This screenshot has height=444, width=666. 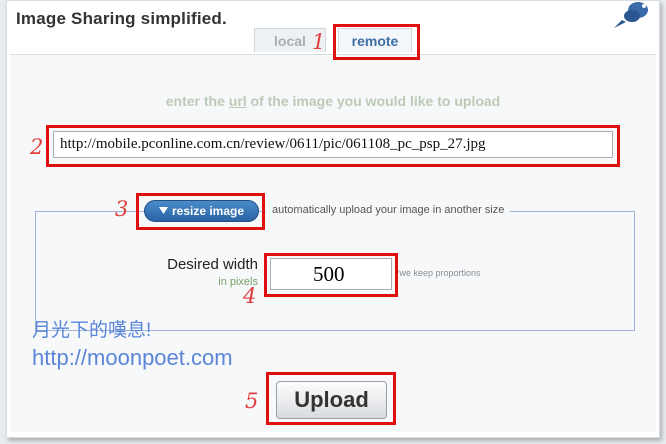 What do you see at coordinates (331, 400) in the screenshot?
I see `upload-button: Upload` at bounding box center [331, 400].